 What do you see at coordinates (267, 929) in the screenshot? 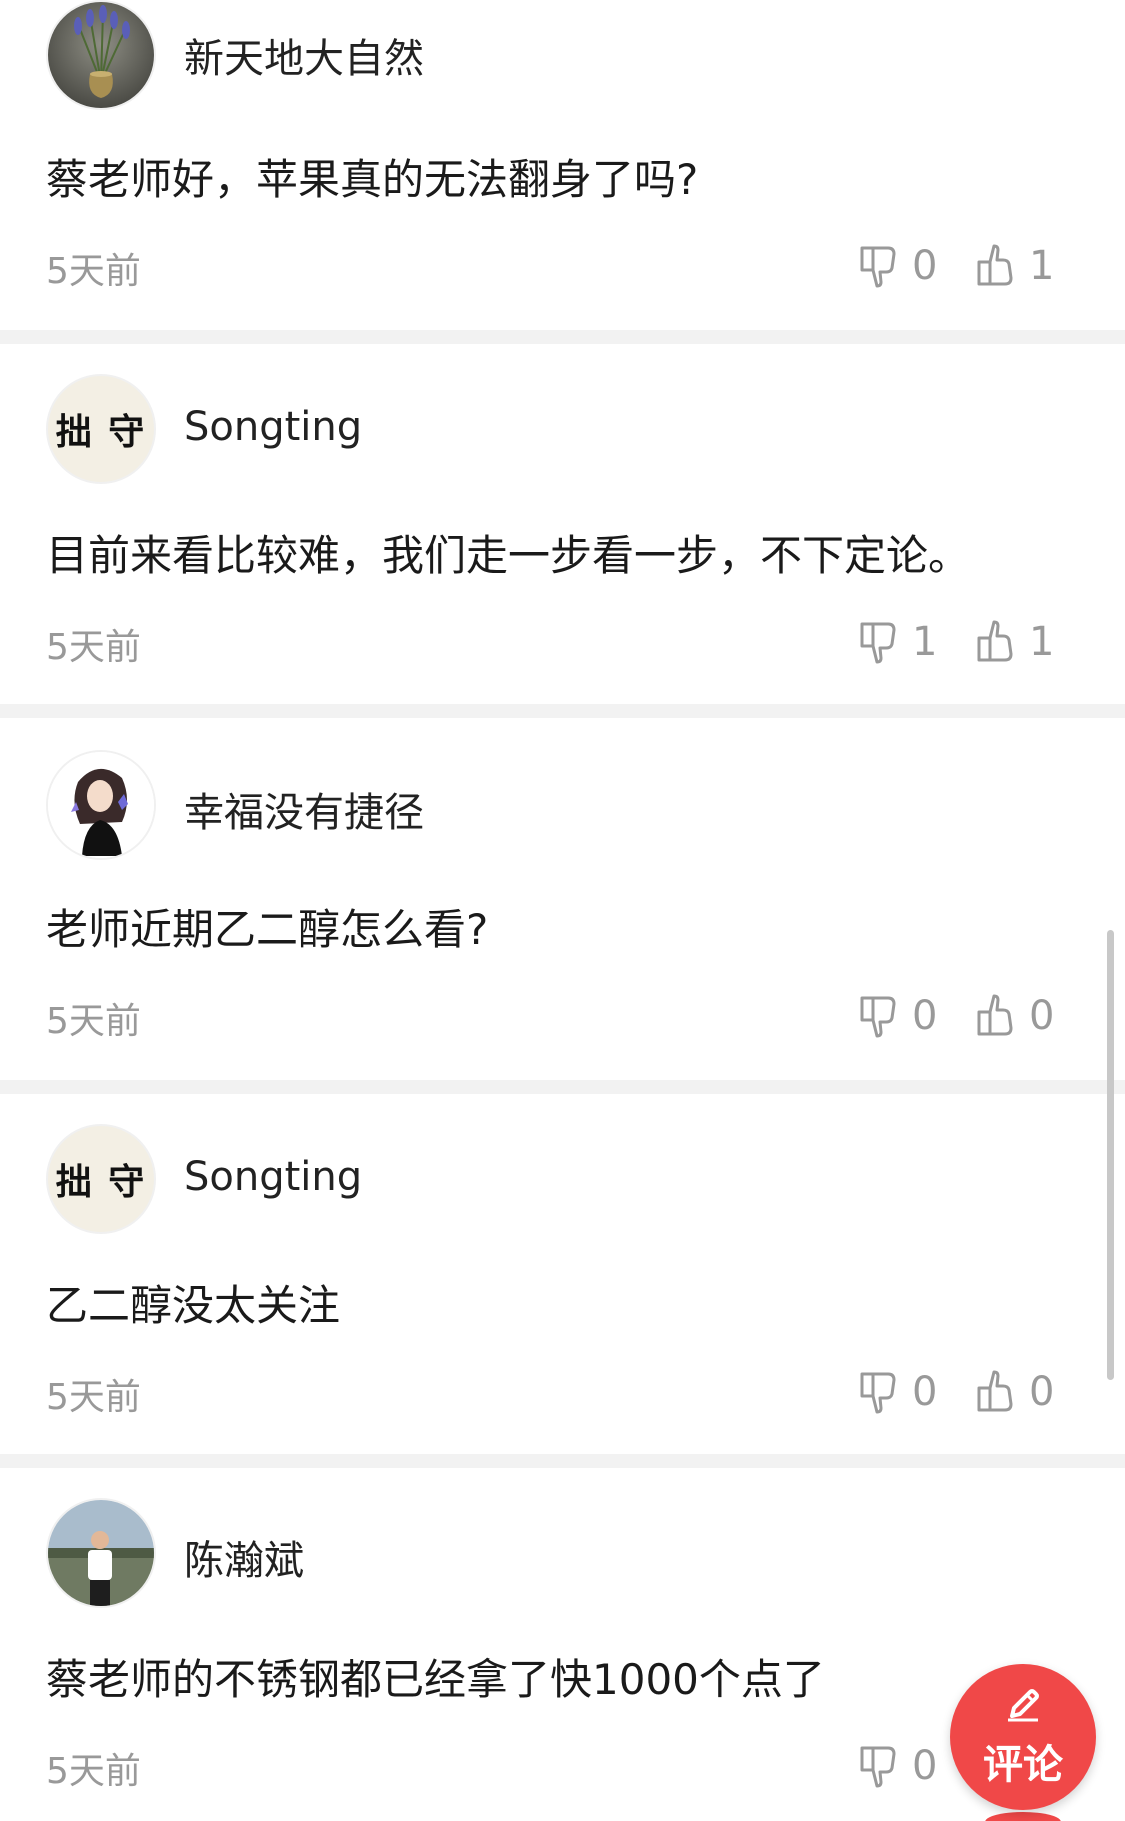
I see `comment-text: 老师近期乙二醇怎么看?` at bounding box center [267, 929].